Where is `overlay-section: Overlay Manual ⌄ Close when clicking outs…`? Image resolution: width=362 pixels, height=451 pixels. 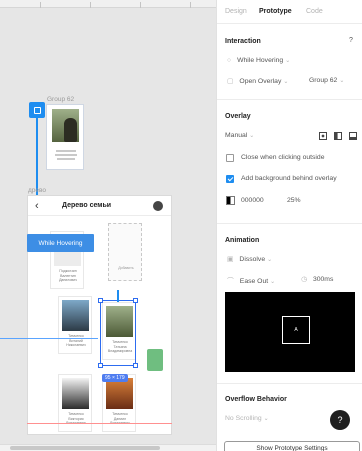 overlay-section: Overlay Manual ⌄ Close when clicking outs… is located at coordinates (289, 162).